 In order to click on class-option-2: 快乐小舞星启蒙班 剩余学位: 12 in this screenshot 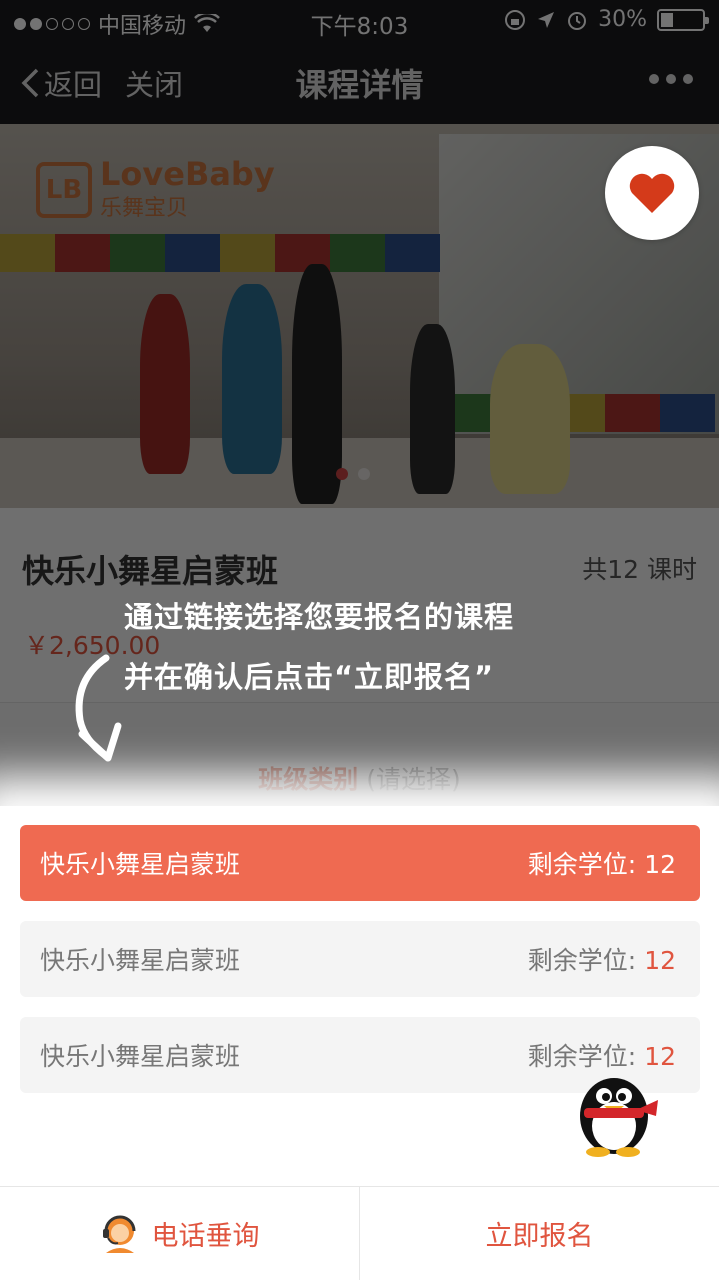, I will do `click(360, 959)`.